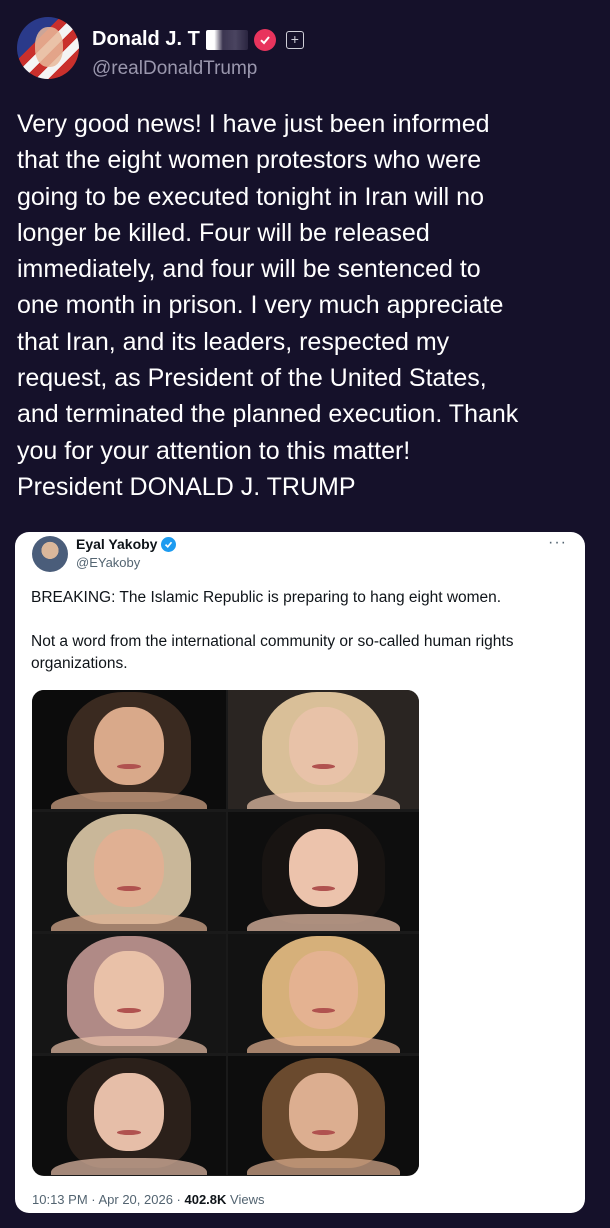 This screenshot has height=1228, width=610. I want to click on quoted-author-name: Eyal Yakoby, so click(116, 544).